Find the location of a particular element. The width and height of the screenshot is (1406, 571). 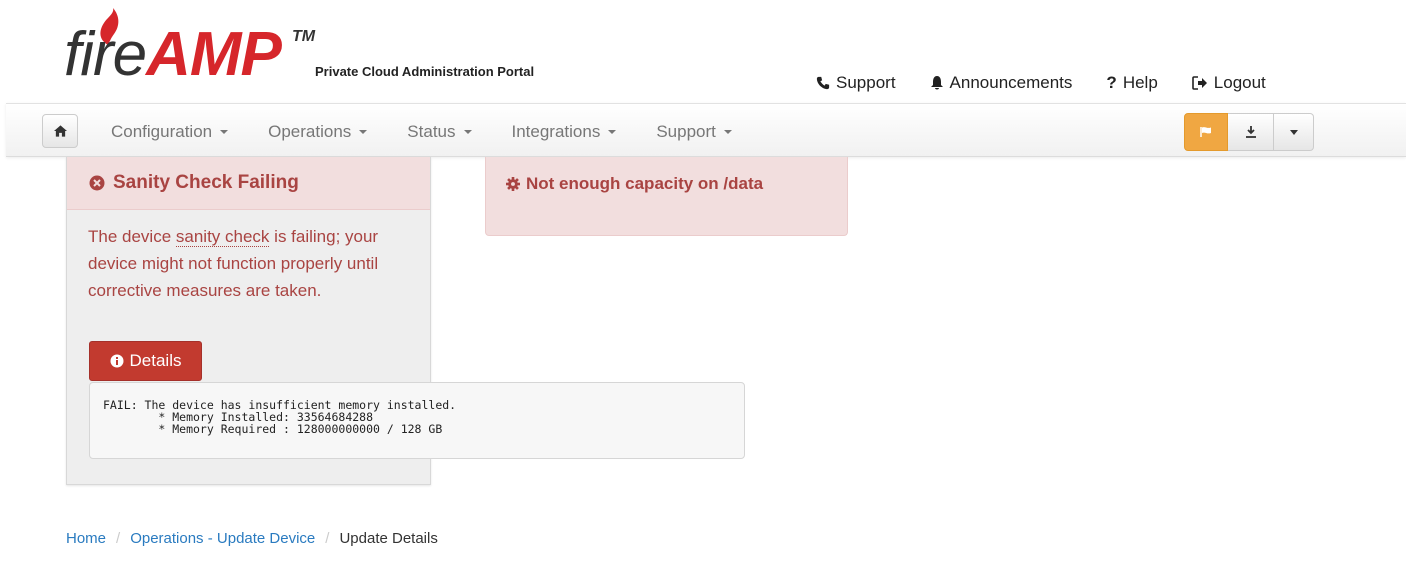

home-icon is located at coordinates (60, 131).